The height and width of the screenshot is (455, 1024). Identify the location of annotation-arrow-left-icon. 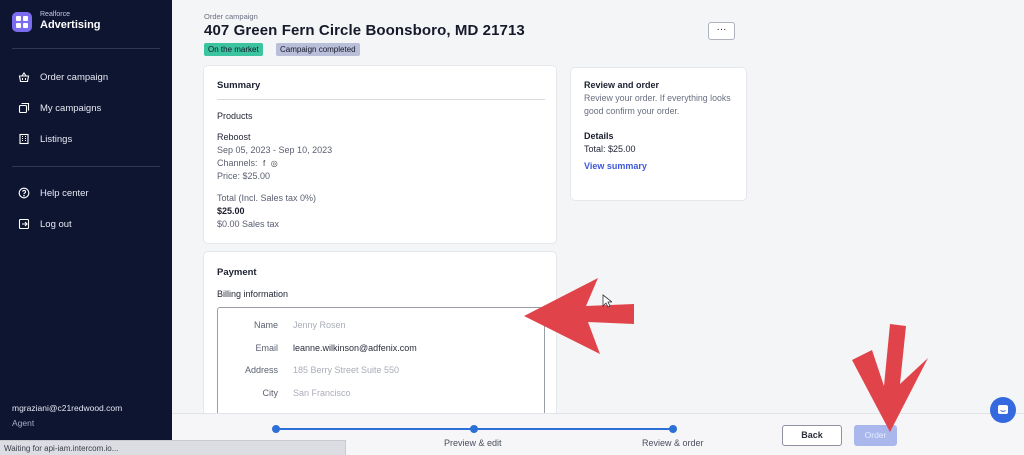
(579, 316).